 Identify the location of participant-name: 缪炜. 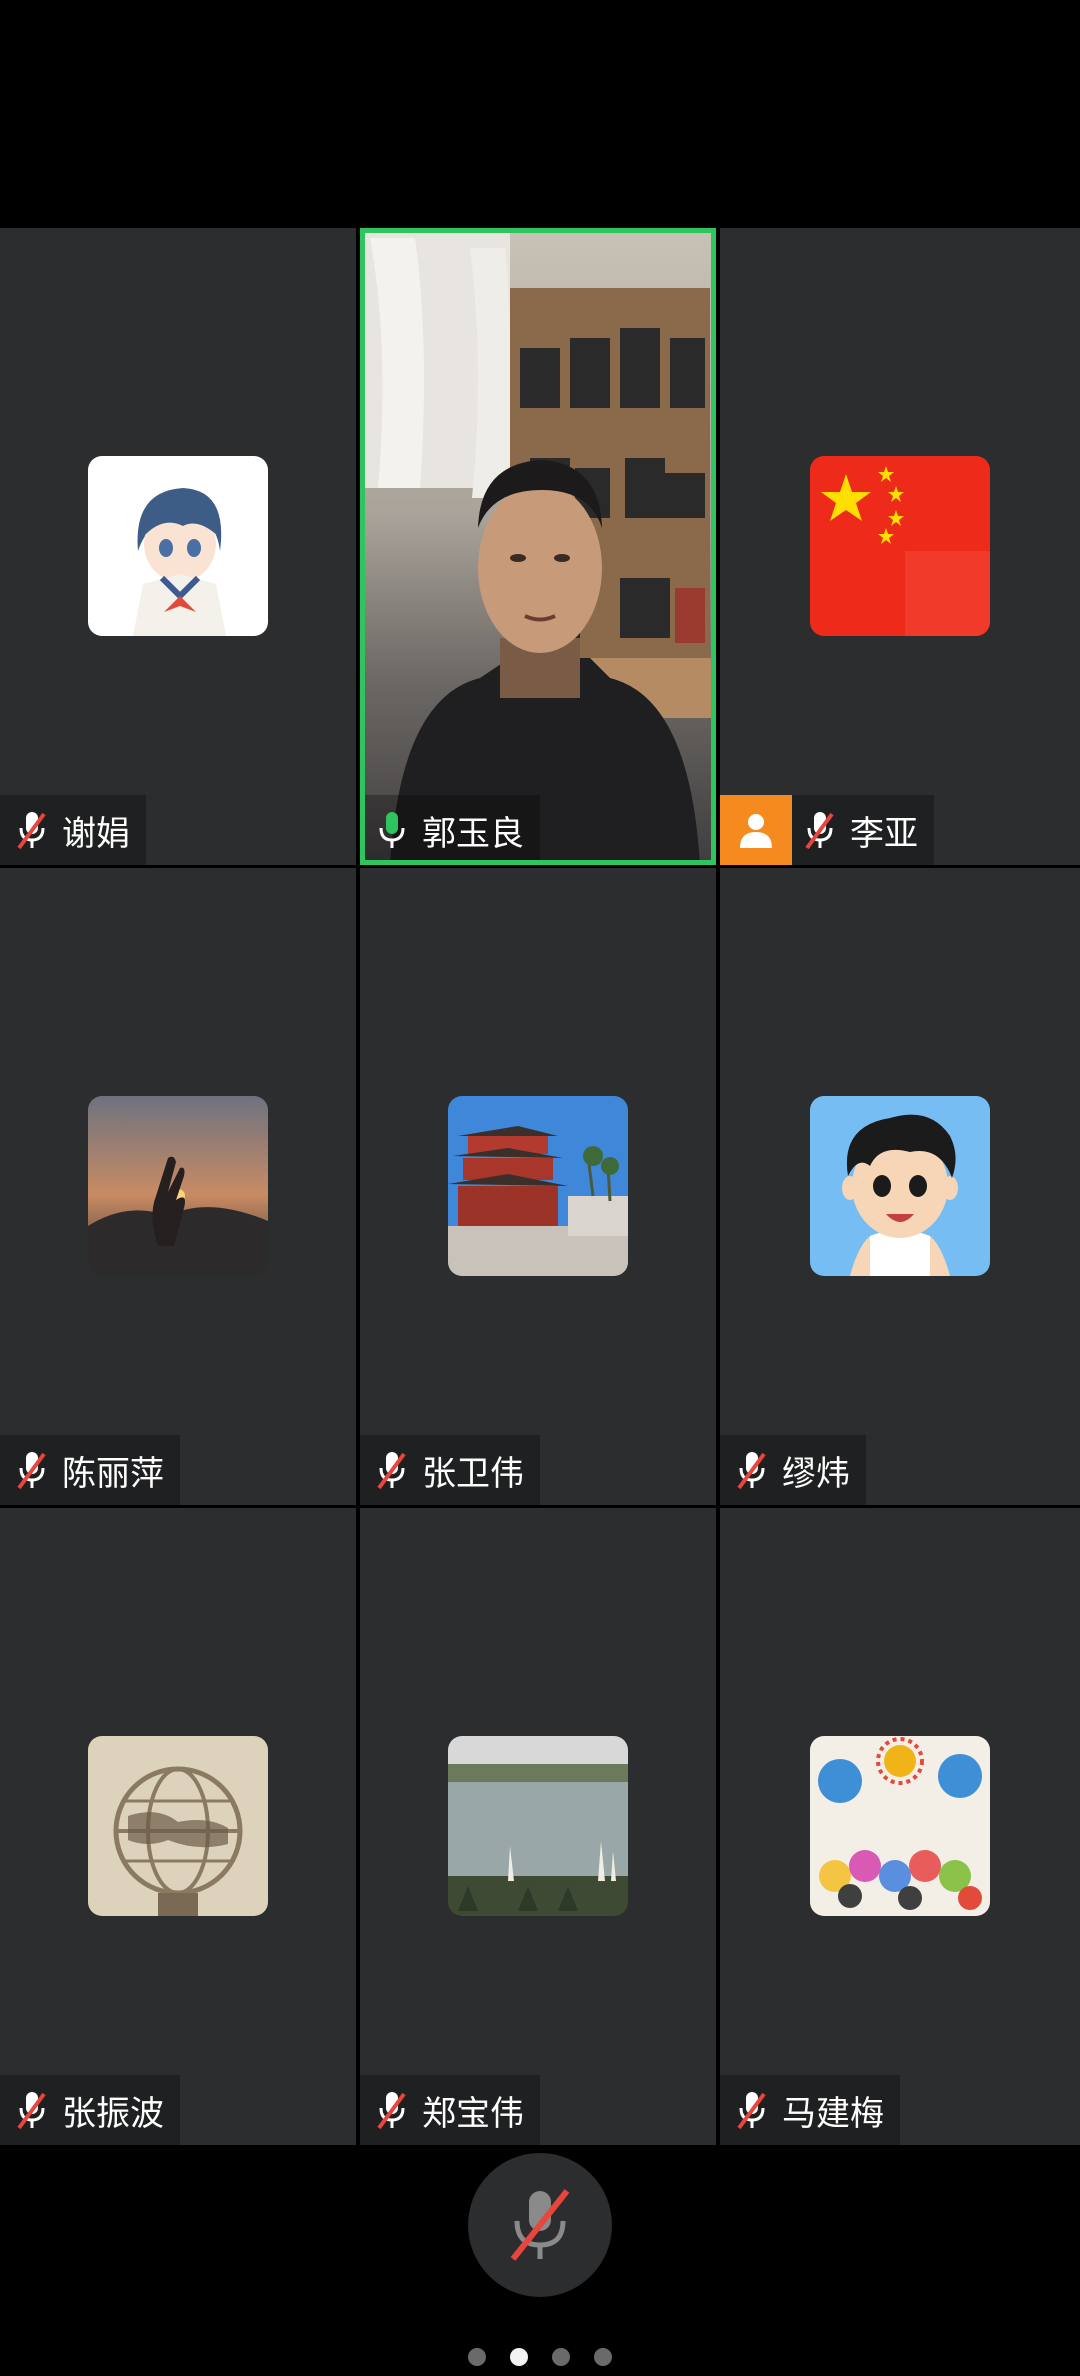
(816, 1473).